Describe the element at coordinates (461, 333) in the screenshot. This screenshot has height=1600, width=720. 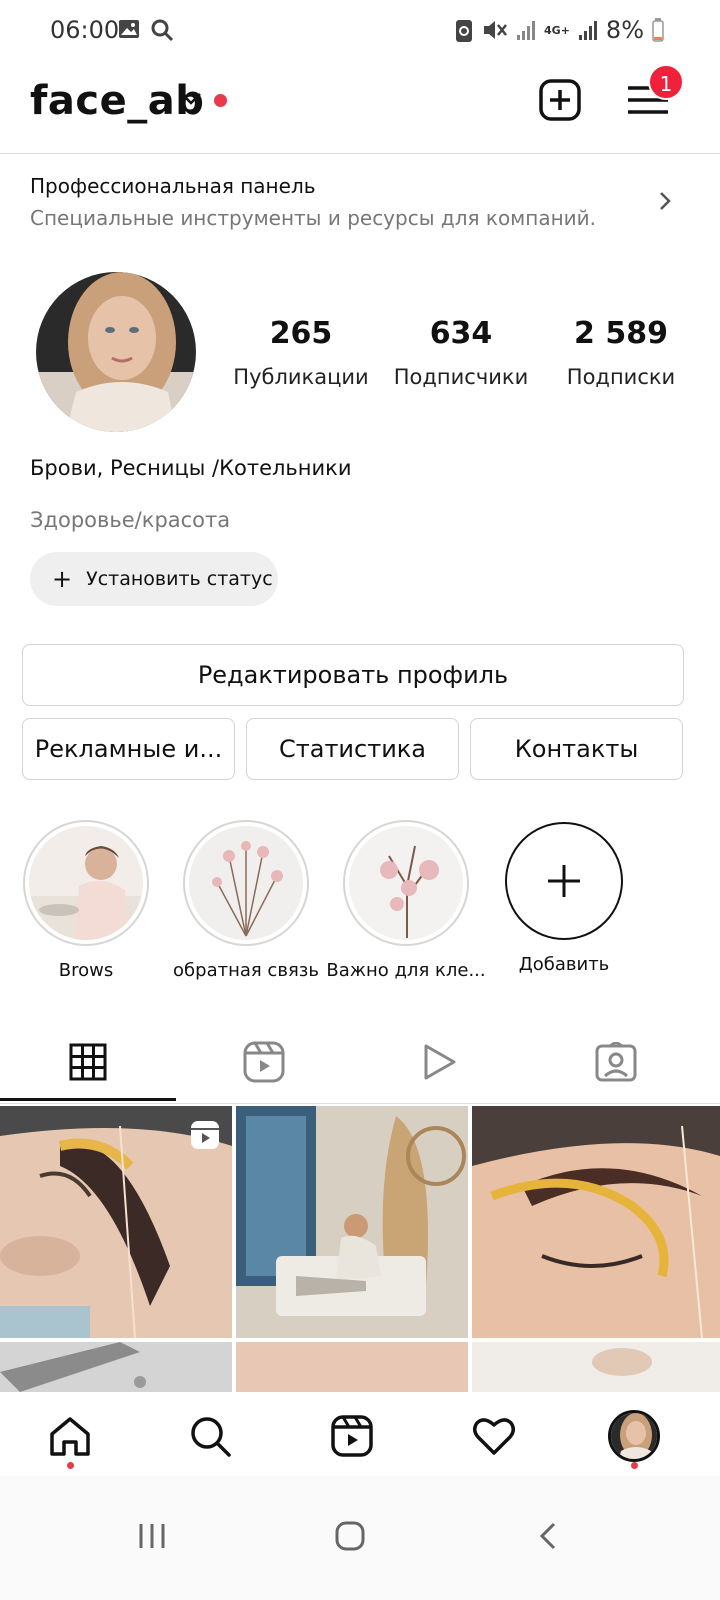
I see `stat-value: 634` at that location.